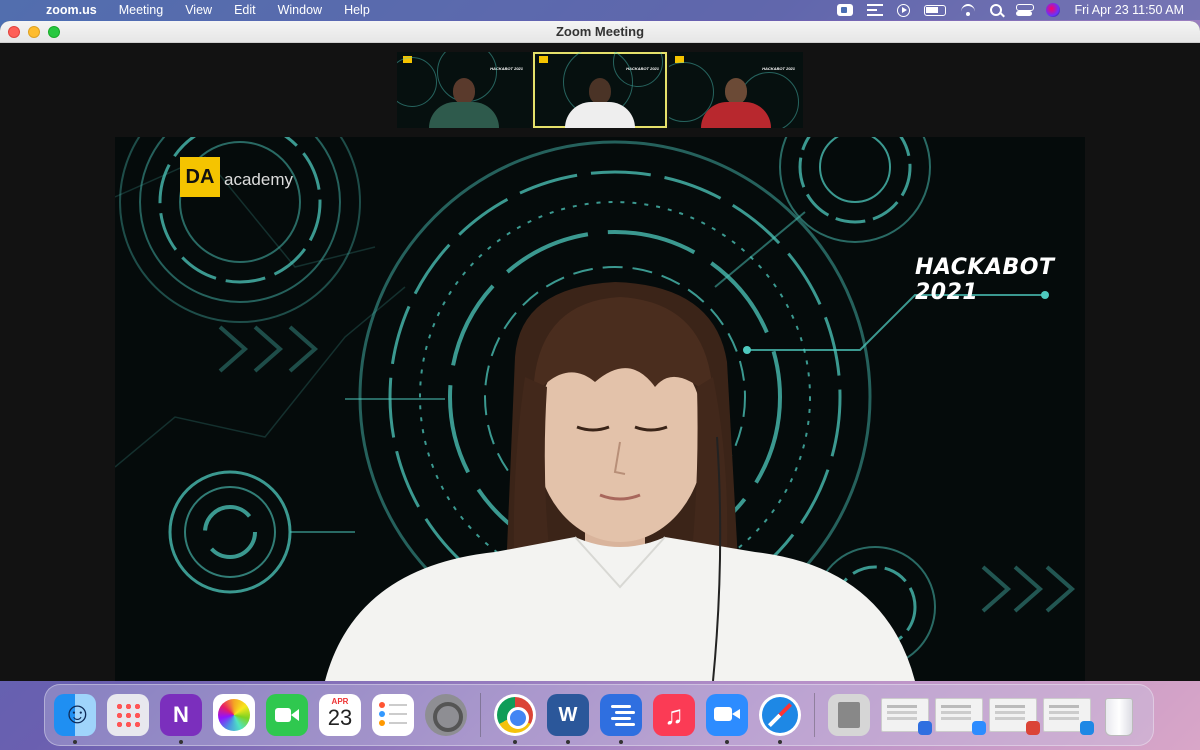 This screenshot has width=1200, height=750. Describe the element at coordinates (340, 717) in the screenshot. I see `calendar-day: 23` at that location.